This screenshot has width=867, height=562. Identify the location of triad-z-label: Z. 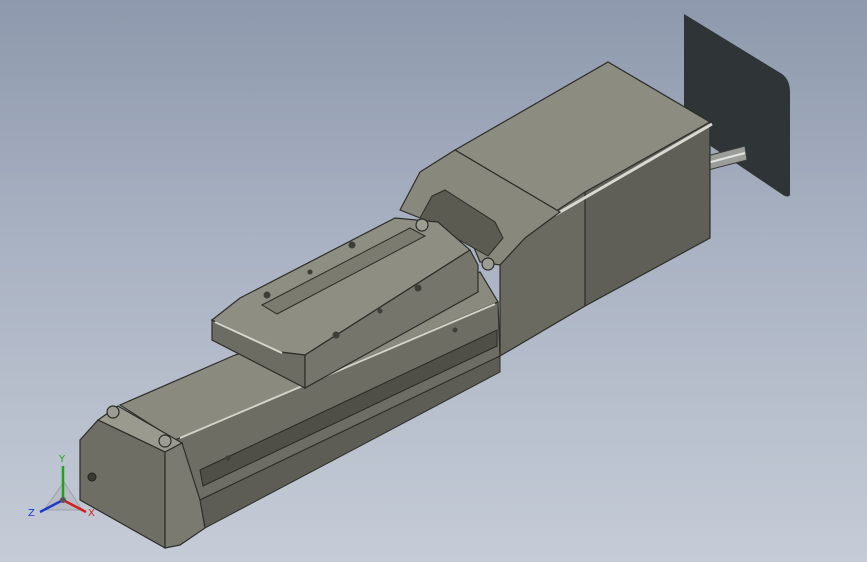
(31, 513).